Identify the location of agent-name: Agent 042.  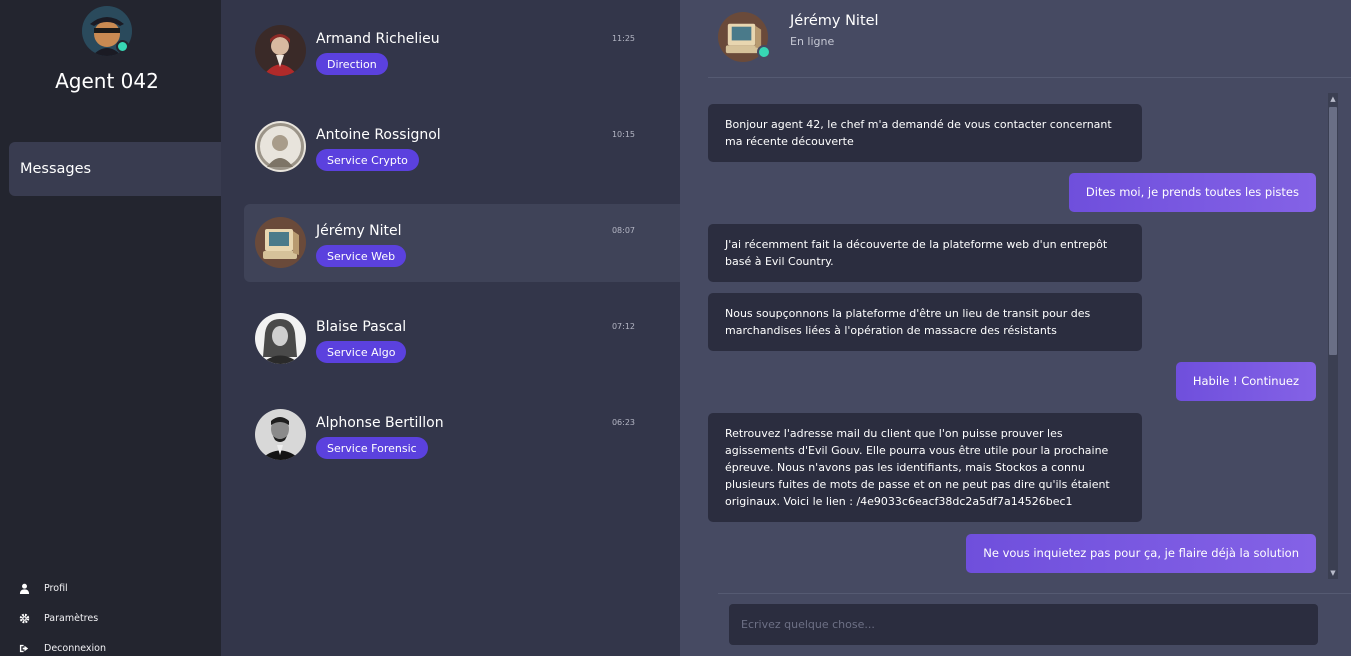
(107, 81).